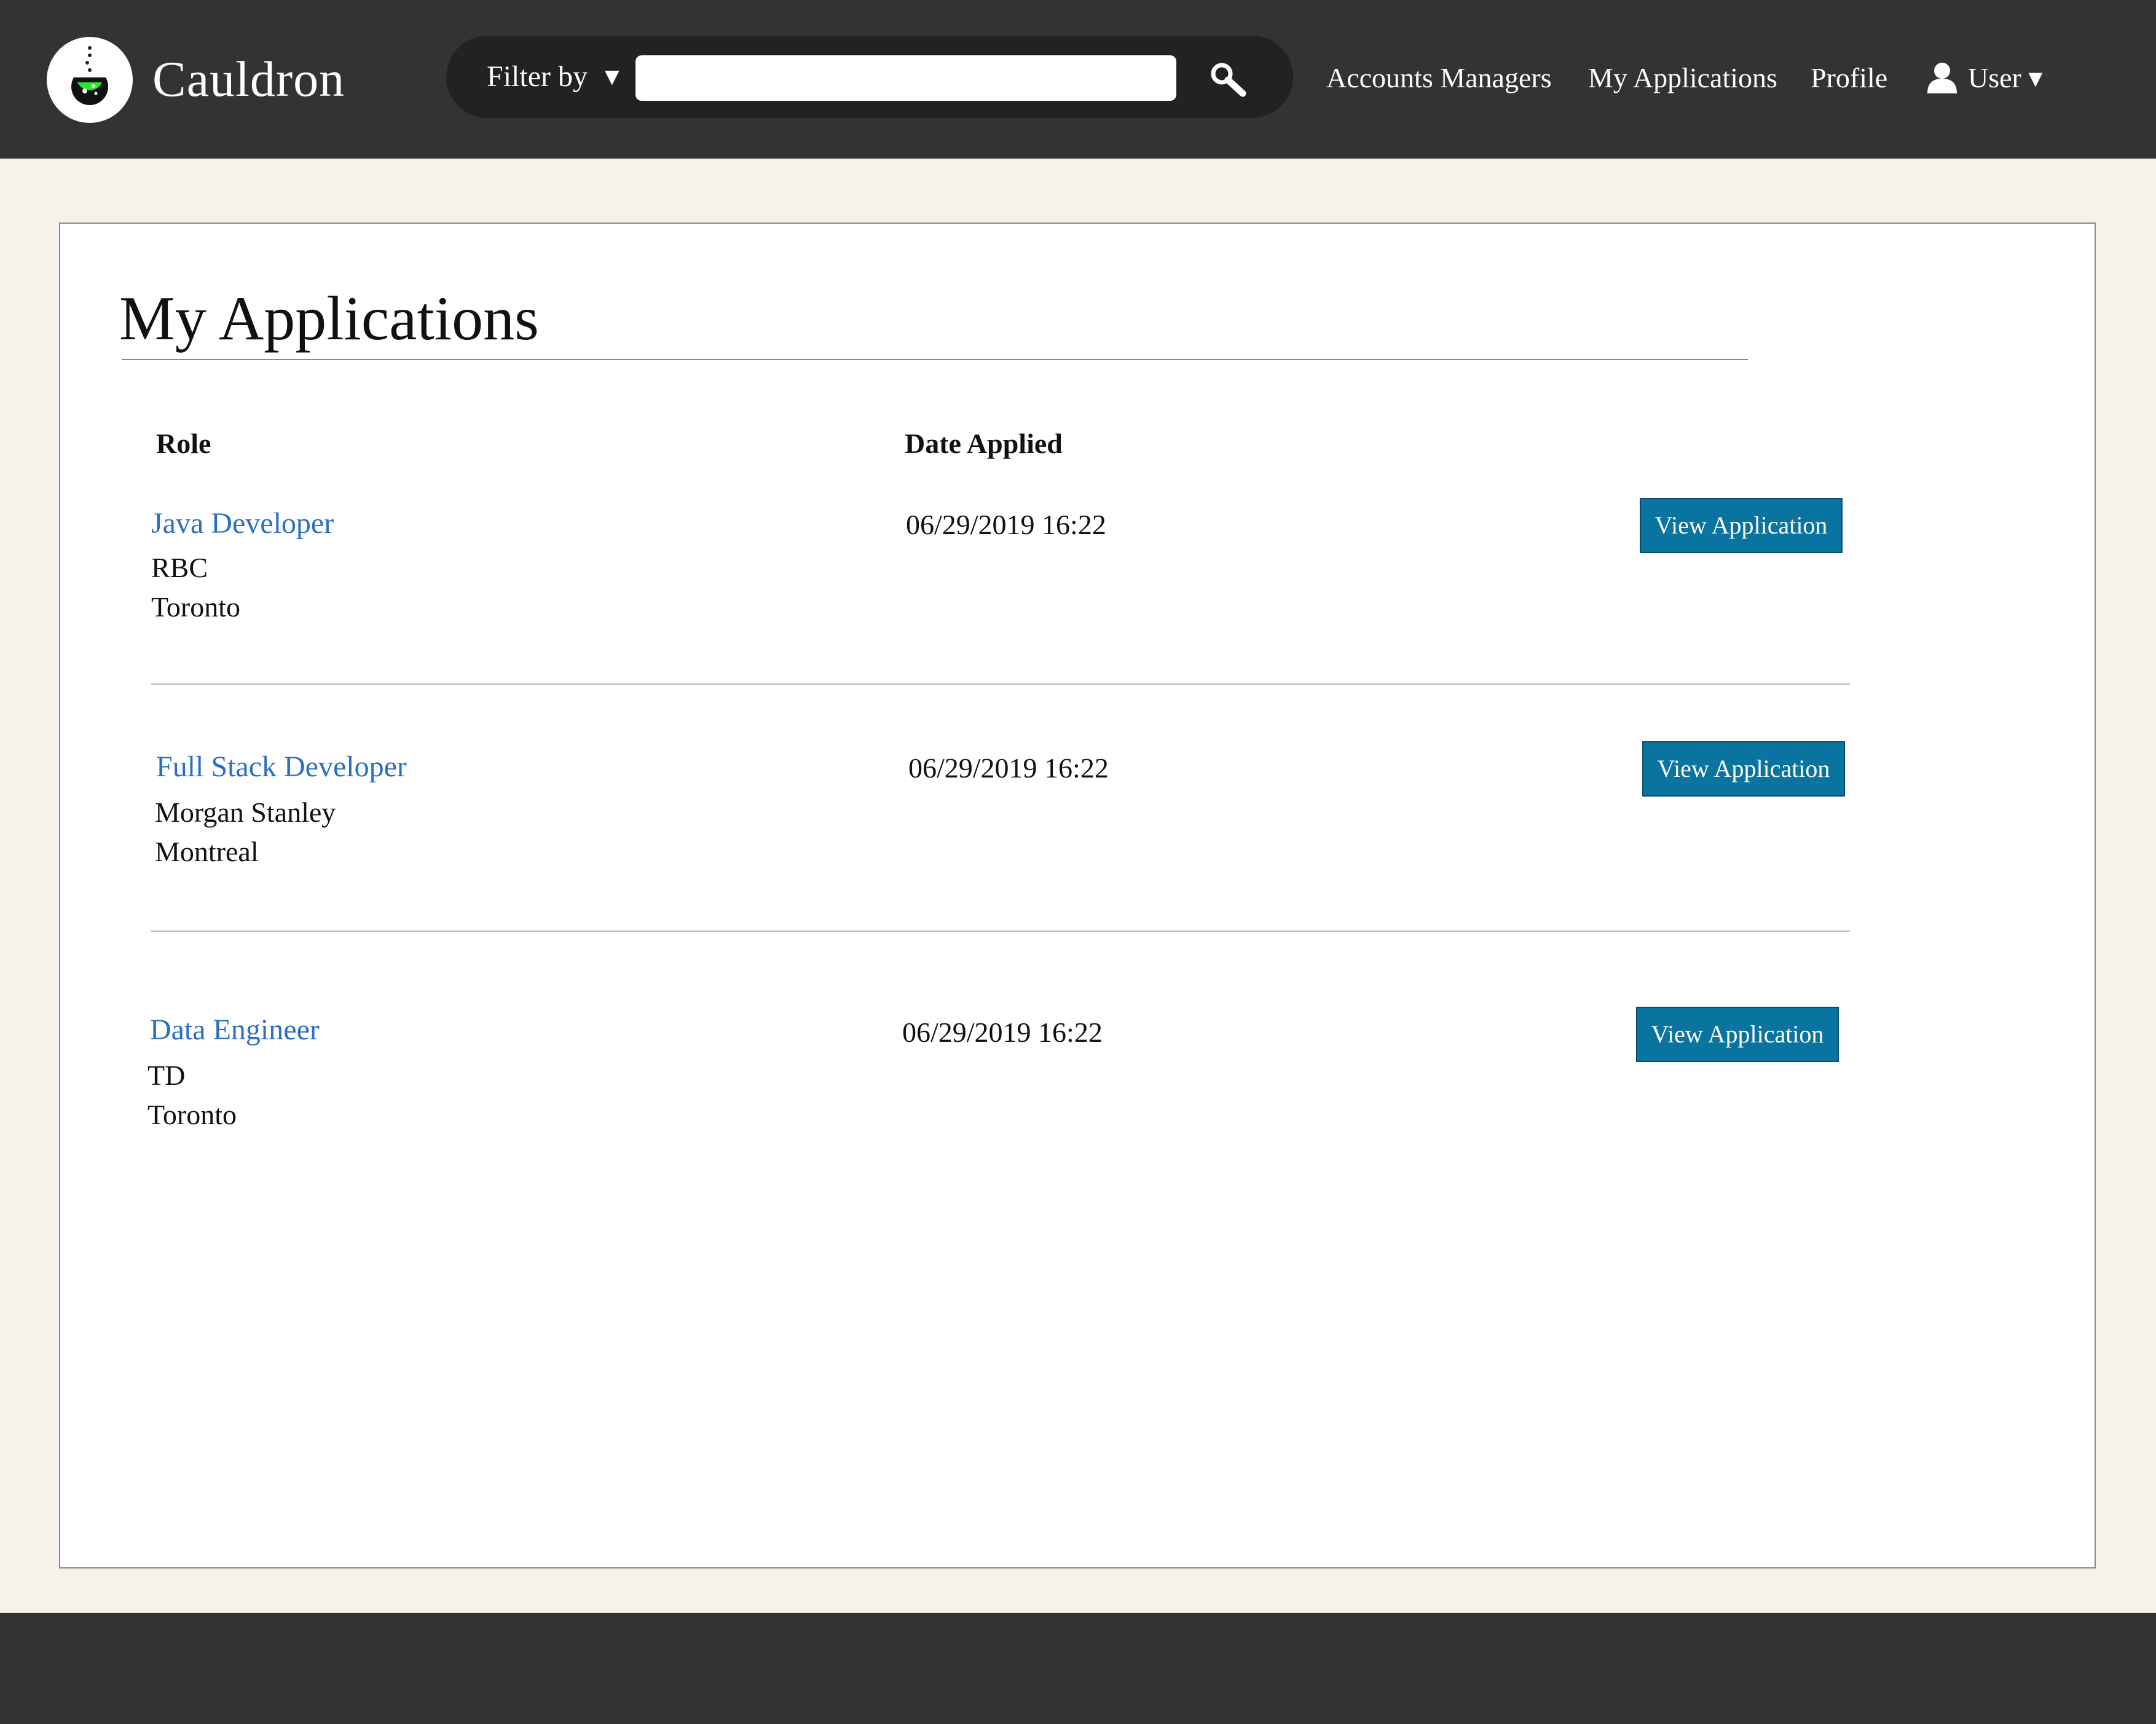 The height and width of the screenshot is (1724, 2156). What do you see at coordinates (248, 79) in the screenshot?
I see `brand-name: Cauldron` at bounding box center [248, 79].